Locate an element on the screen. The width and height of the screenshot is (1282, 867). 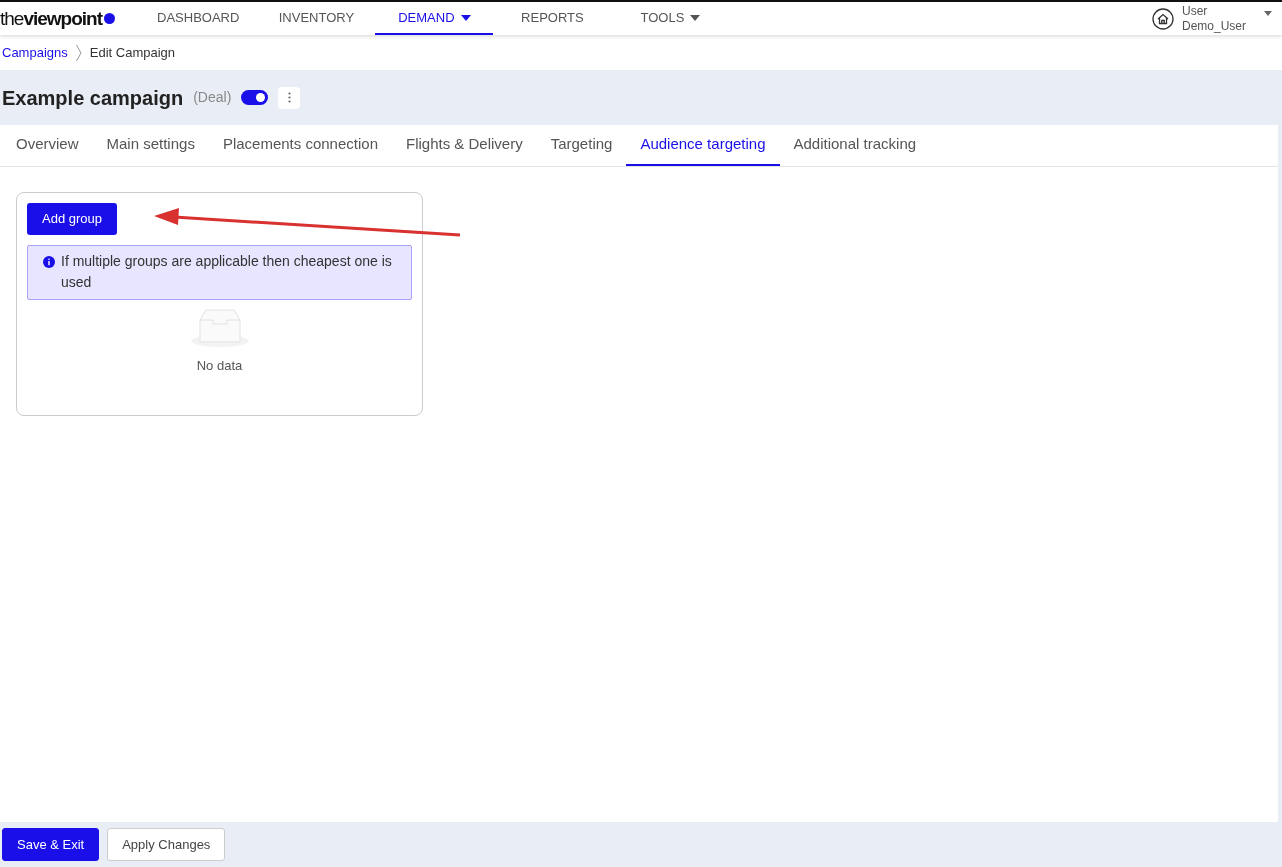
nav-item: INVENTORY is located at coordinates (316, 18).